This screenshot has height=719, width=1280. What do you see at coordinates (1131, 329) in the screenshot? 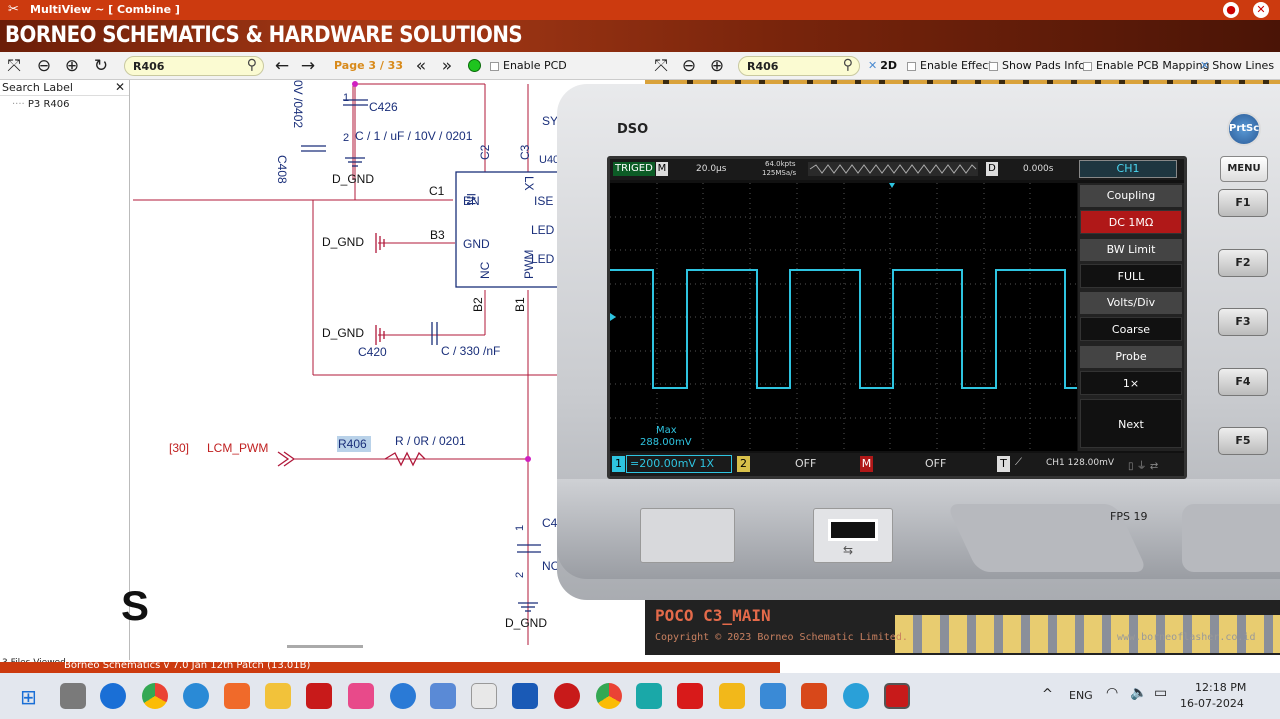
I see `softkey-value: Coarse` at bounding box center [1131, 329].